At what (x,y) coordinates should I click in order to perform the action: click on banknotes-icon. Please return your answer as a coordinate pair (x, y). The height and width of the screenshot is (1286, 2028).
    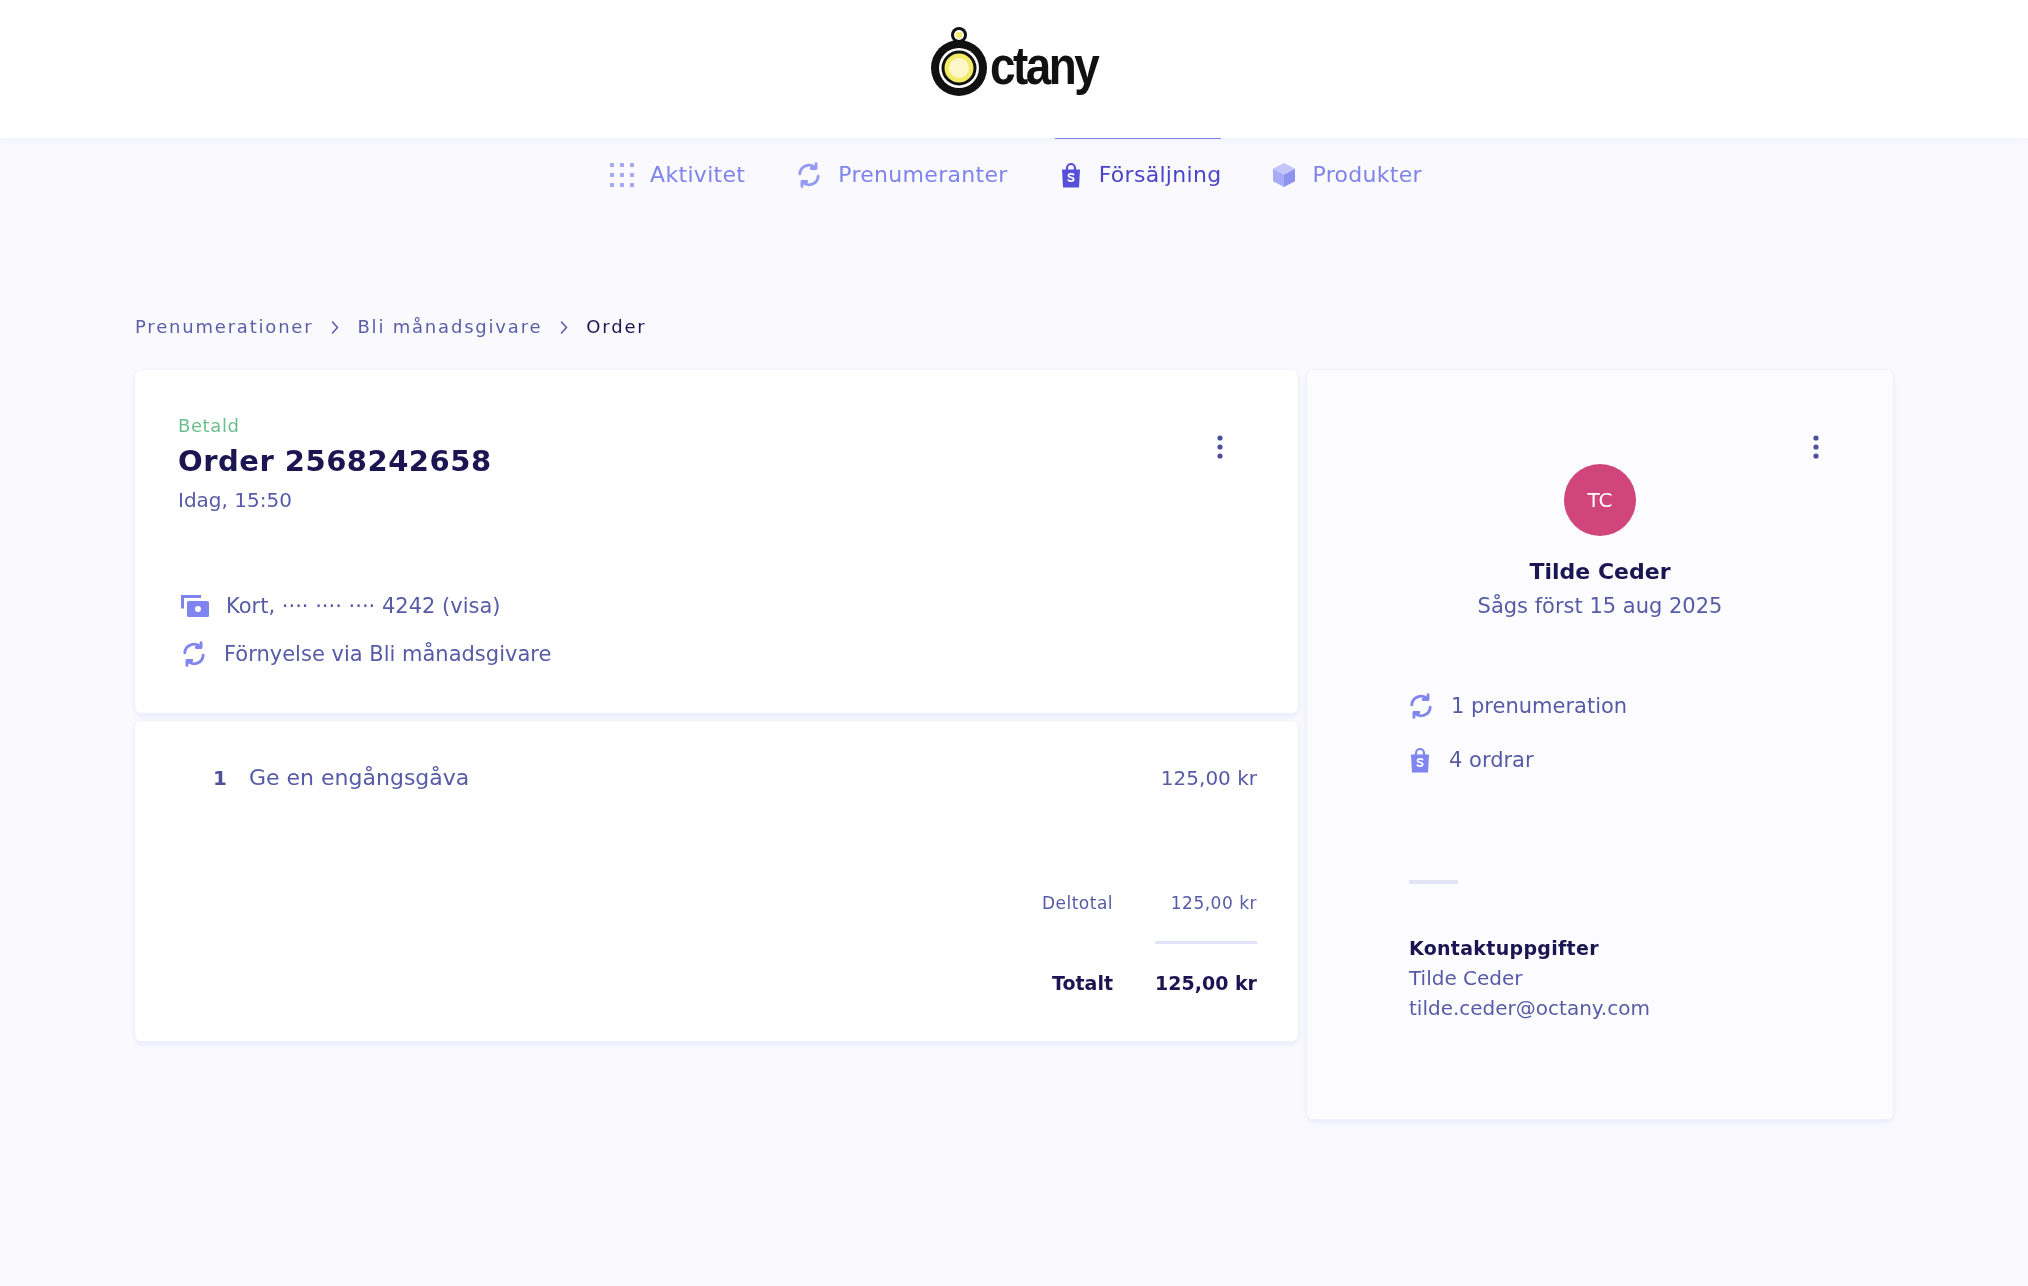
    Looking at the image, I should click on (195, 606).